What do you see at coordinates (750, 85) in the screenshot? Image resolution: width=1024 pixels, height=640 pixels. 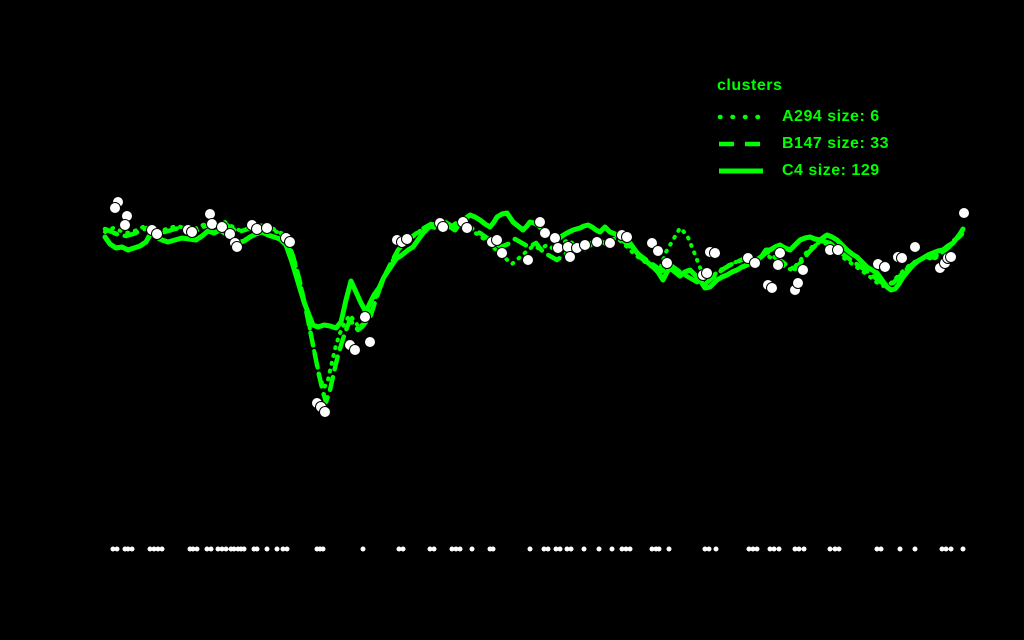 I see `legend-title: clusters` at bounding box center [750, 85].